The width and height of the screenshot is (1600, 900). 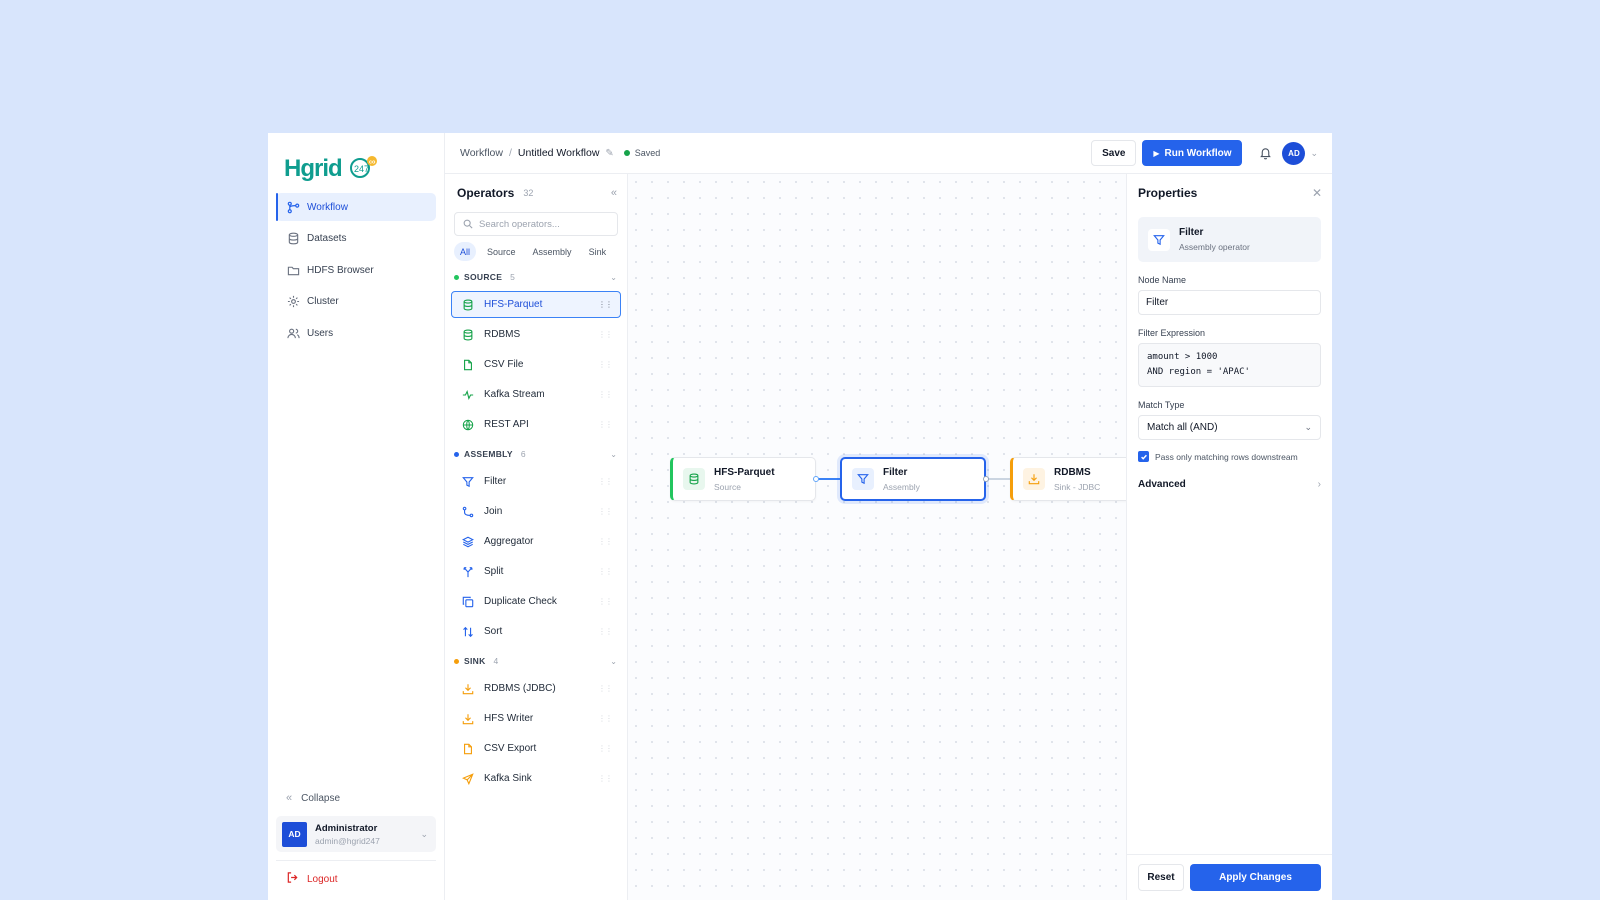 What do you see at coordinates (456, 661) in the screenshot?
I see `group-dot` at bounding box center [456, 661].